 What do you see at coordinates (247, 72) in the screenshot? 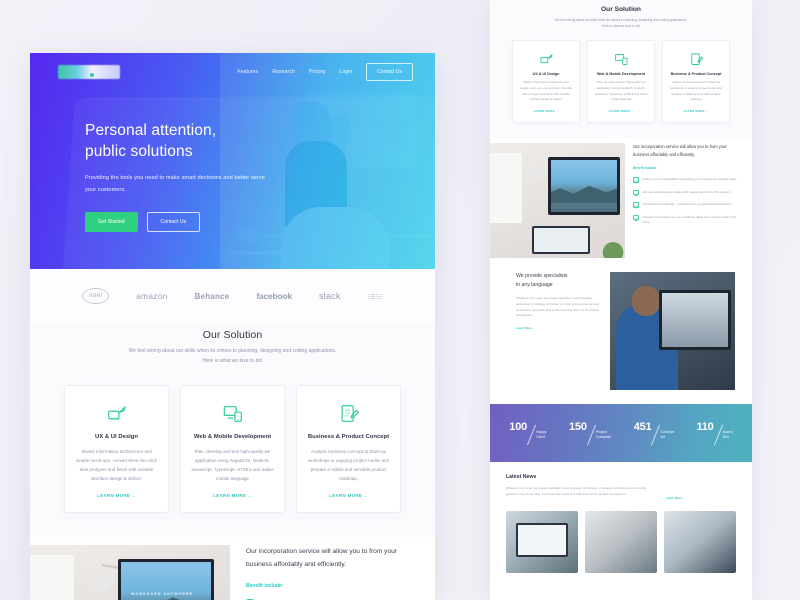
I see `nav-link-features: Features` at bounding box center [247, 72].